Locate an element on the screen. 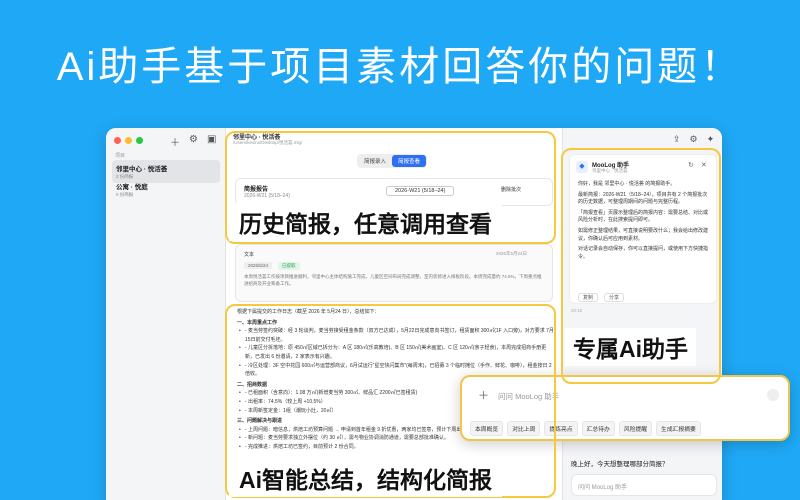  status-badge: 已提取 is located at coordinates (289, 266).